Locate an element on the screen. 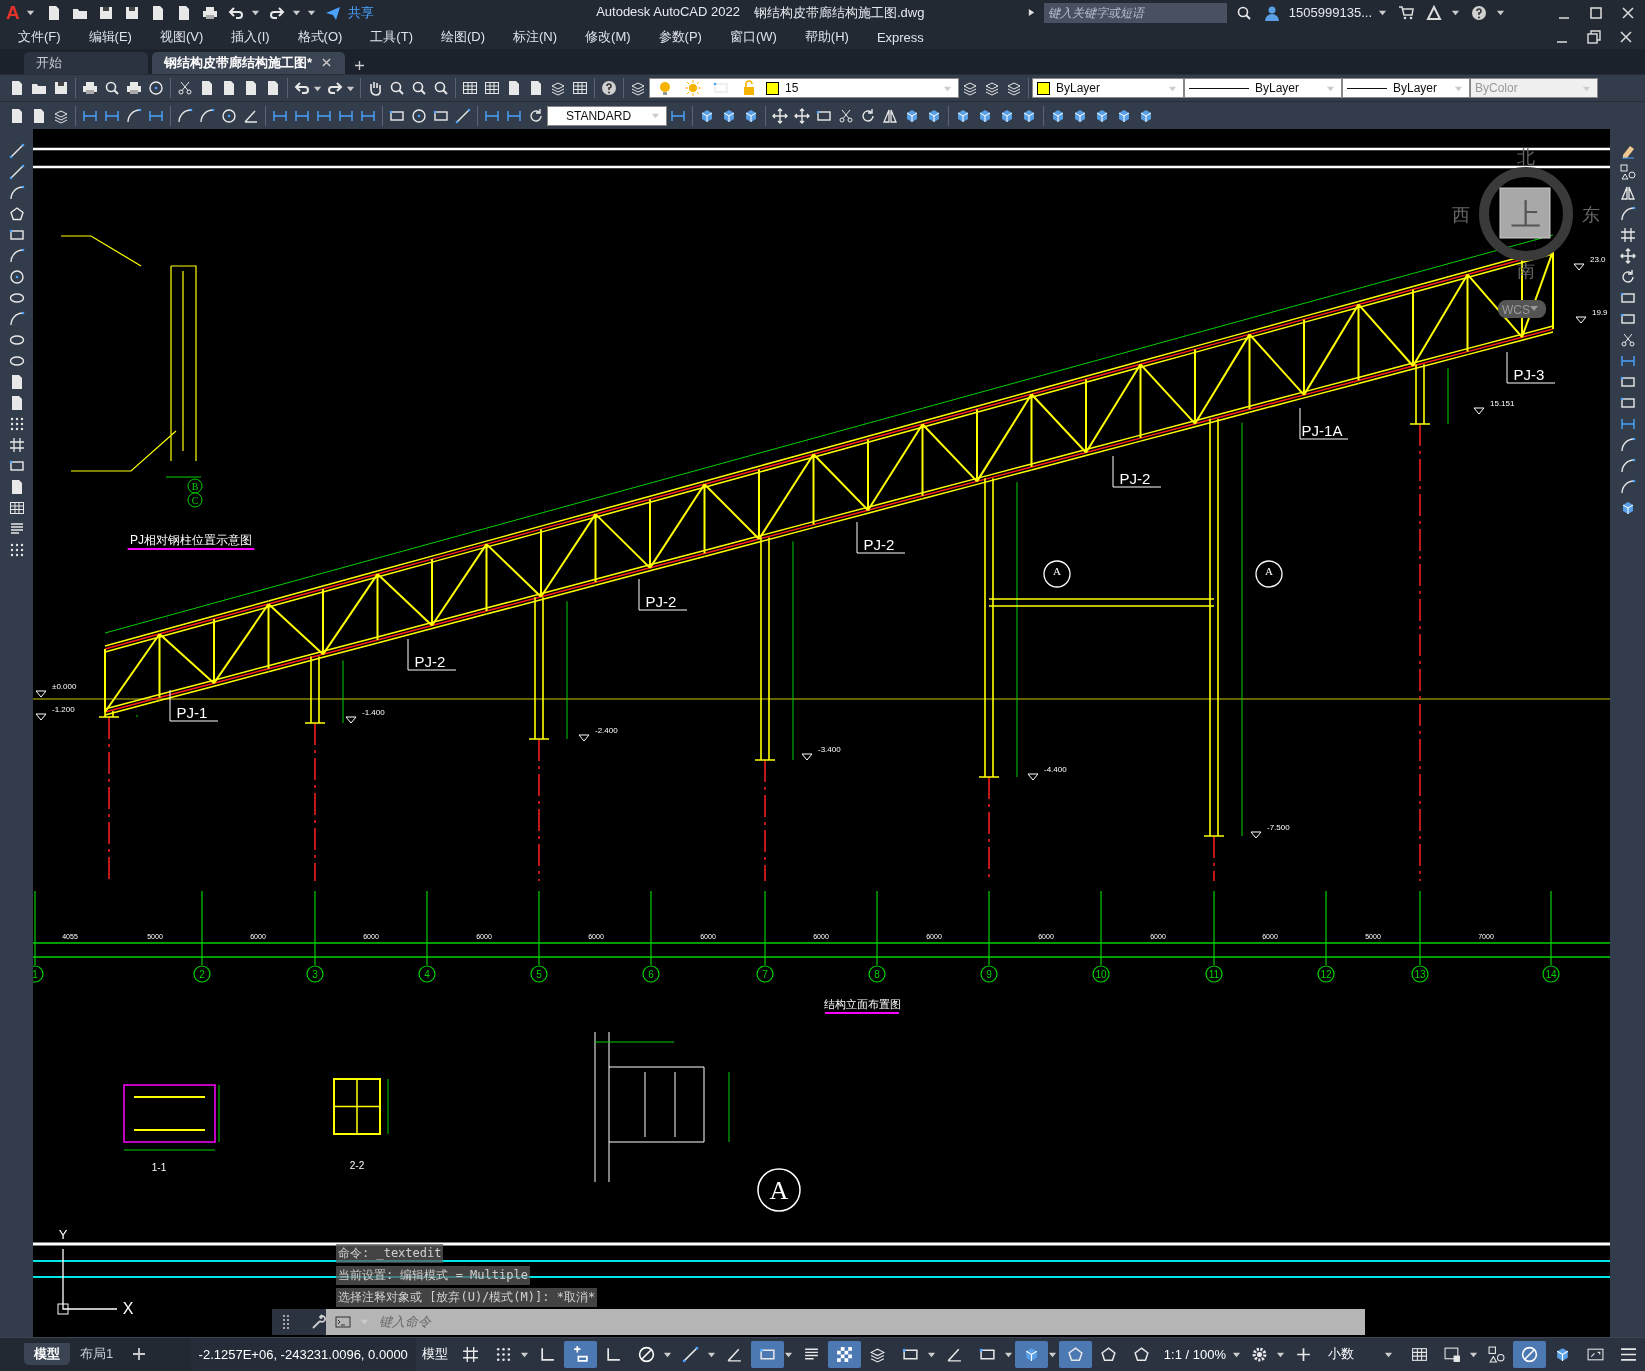 This screenshot has height=1371, width=1645. coordinates-readout: -2.1257E+06, -243231.0096, 0.0000 is located at coordinates (303, 1354).